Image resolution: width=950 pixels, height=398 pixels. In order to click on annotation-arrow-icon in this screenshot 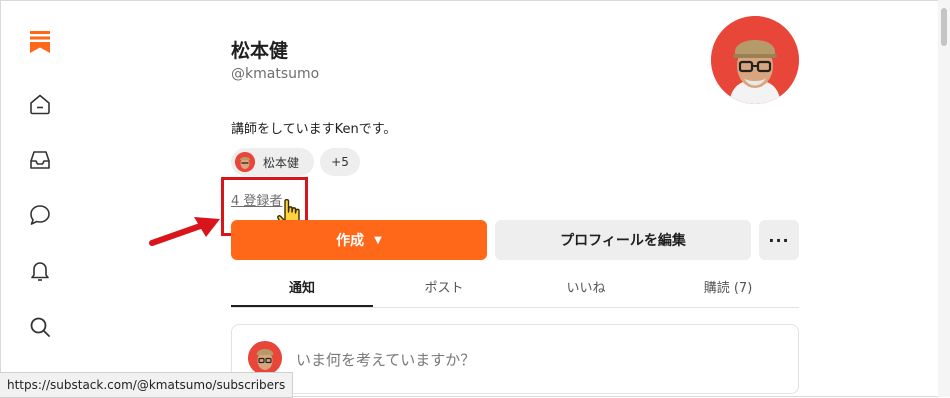, I will do `click(186, 230)`.